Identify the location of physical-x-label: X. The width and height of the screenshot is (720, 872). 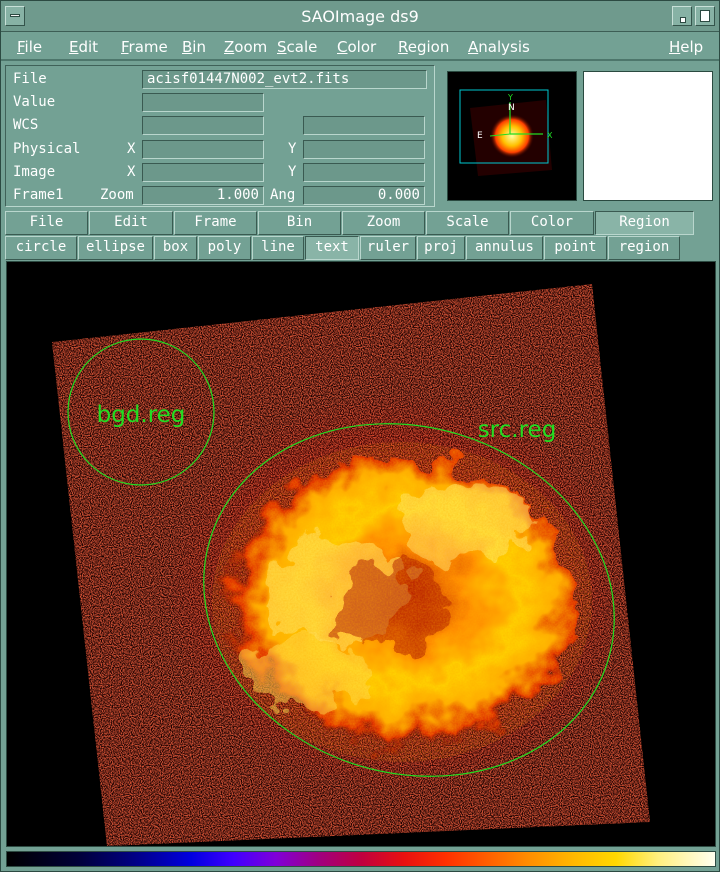
(131, 149).